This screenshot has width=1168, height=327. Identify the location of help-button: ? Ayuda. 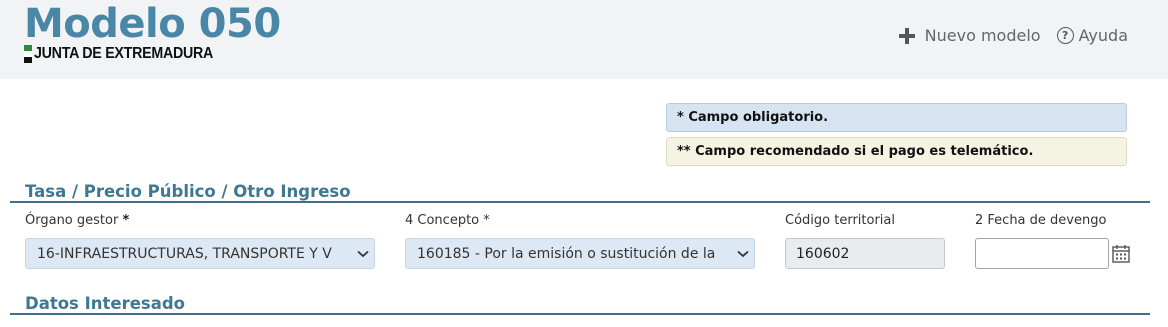
(1092, 35).